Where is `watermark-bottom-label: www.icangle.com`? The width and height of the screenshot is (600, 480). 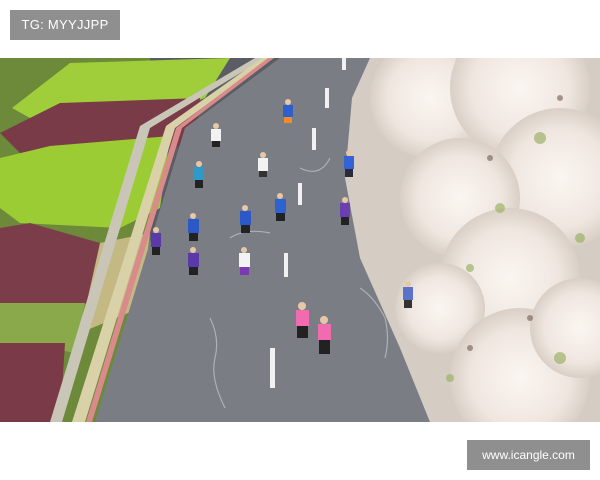 watermark-bottom-label: www.icangle.com is located at coordinates (528, 455).